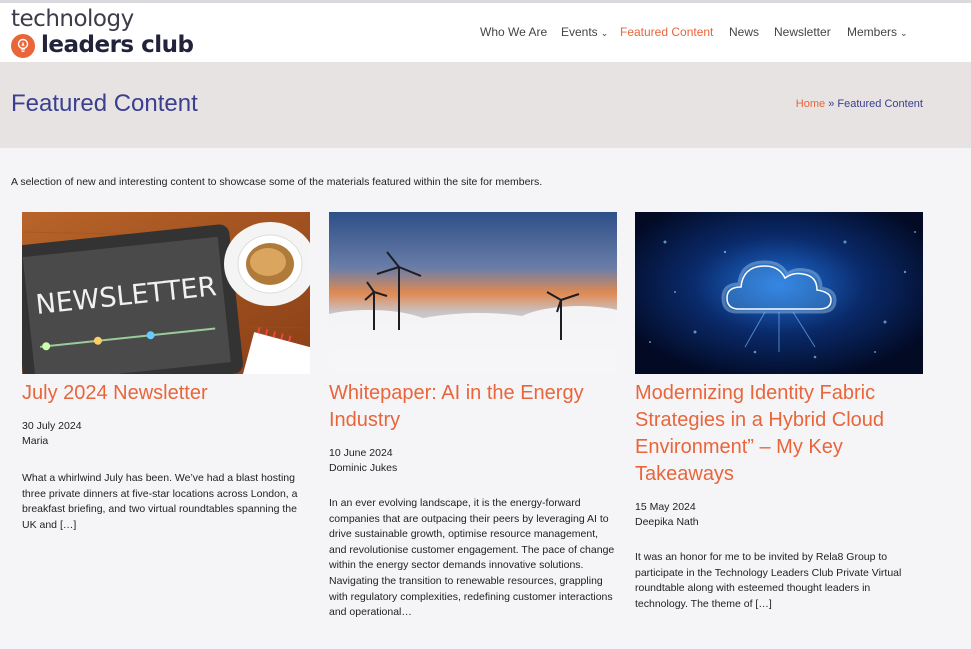 The width and height of the screenshot is (971, 649). I want to click on page-hero: Featured Content Home » Featured Content, so click(485, 105).